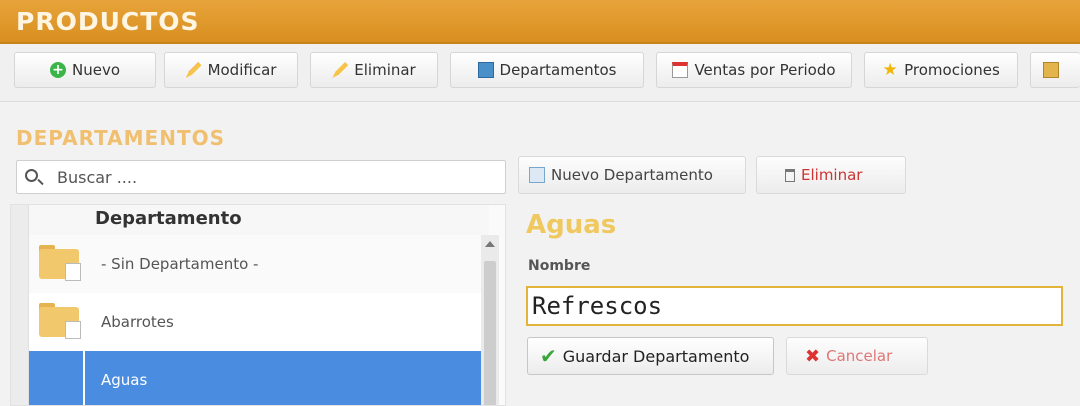 The width and height of the screenshot is (1080, 406). What do you see at coordinates (537, 175) in the screenshot?
I see `new-department-icon` at bounding box center [537, 175].